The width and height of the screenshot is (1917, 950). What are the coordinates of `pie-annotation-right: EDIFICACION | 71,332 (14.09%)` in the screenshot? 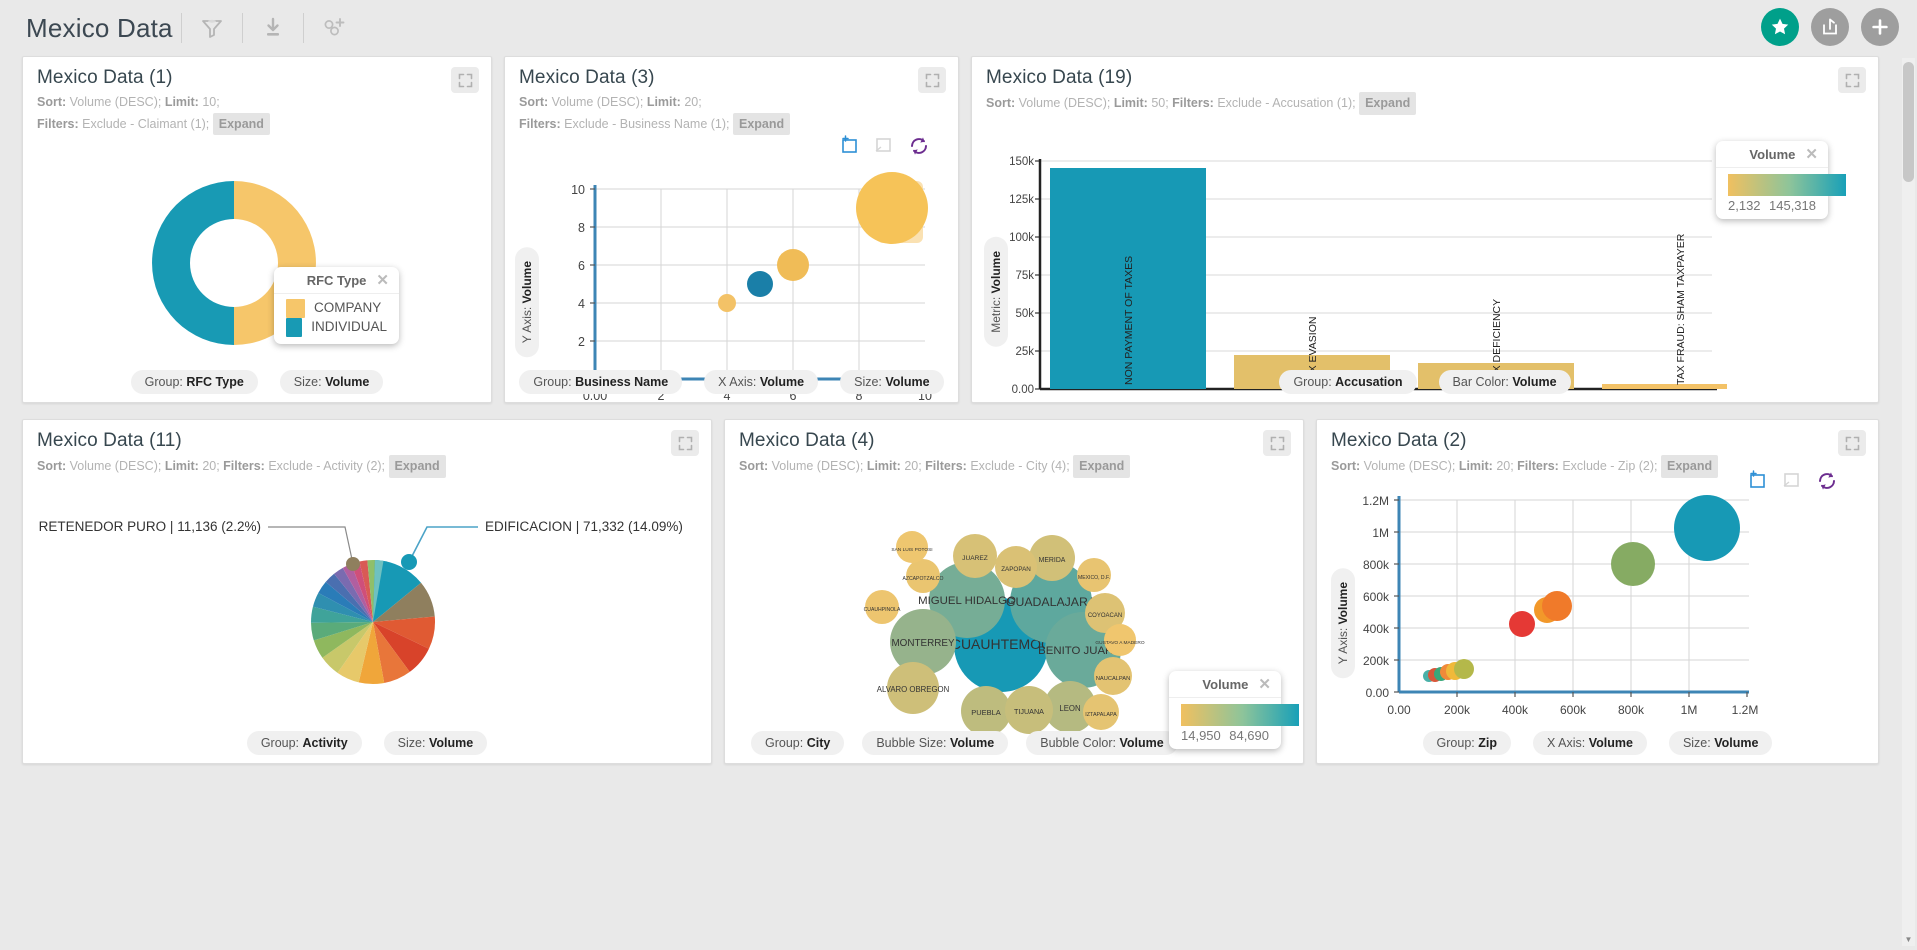 It's located at (584, 526).